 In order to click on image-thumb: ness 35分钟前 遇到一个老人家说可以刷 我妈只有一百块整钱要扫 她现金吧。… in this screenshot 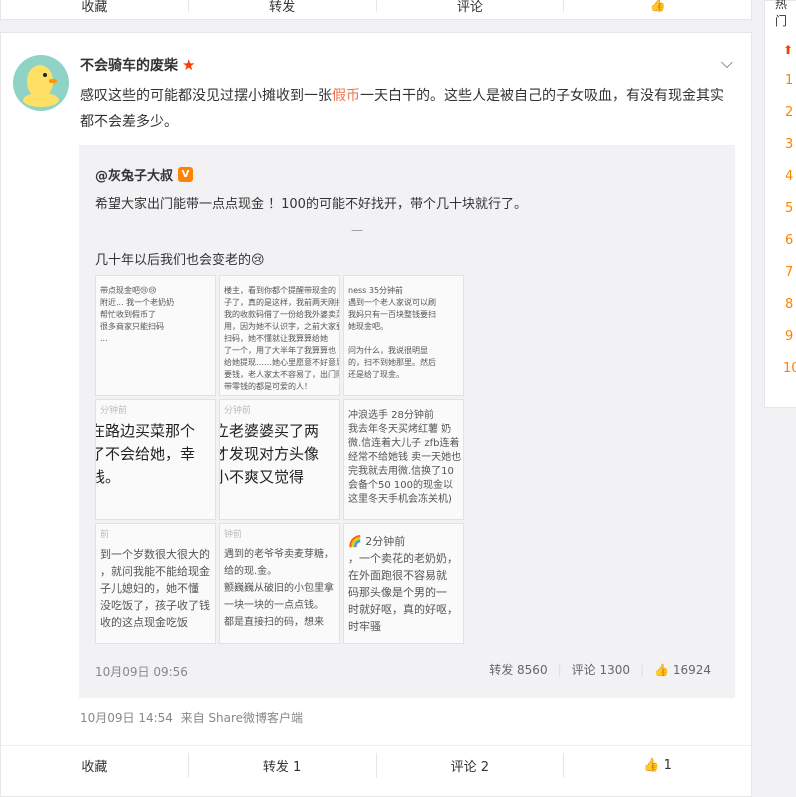, I will do `click(403, 335)`.